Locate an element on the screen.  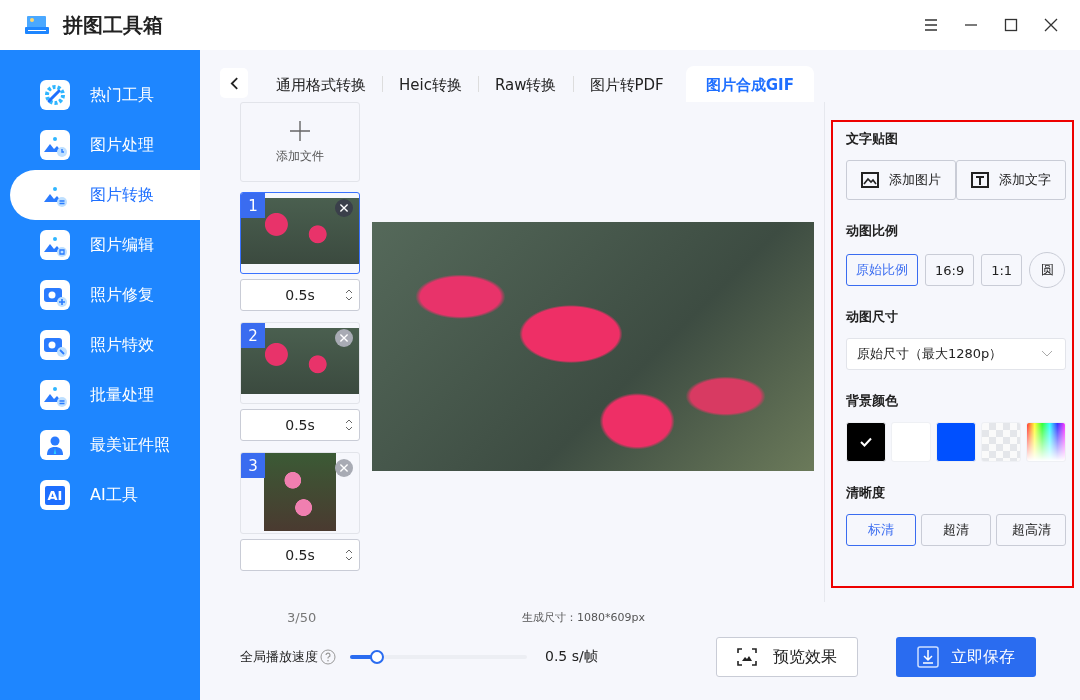
preview-button: 预览效果 is located at coordinates (786, 657).